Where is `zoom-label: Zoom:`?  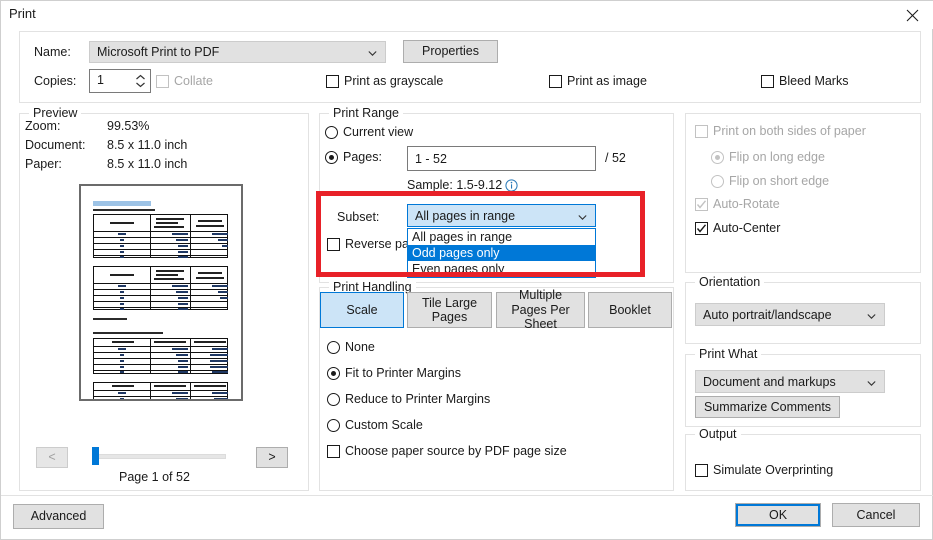
zoom-label: Zoom: is located at coordinates (43, 126).